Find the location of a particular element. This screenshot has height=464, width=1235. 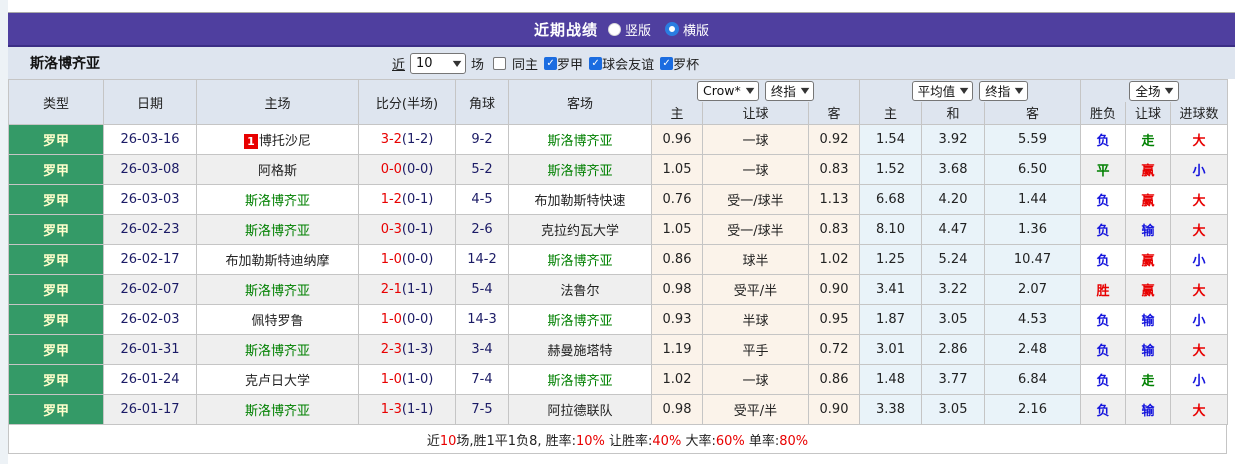

handicap-home-odds-cell: 1.02 is located at coordinates (677, 379).